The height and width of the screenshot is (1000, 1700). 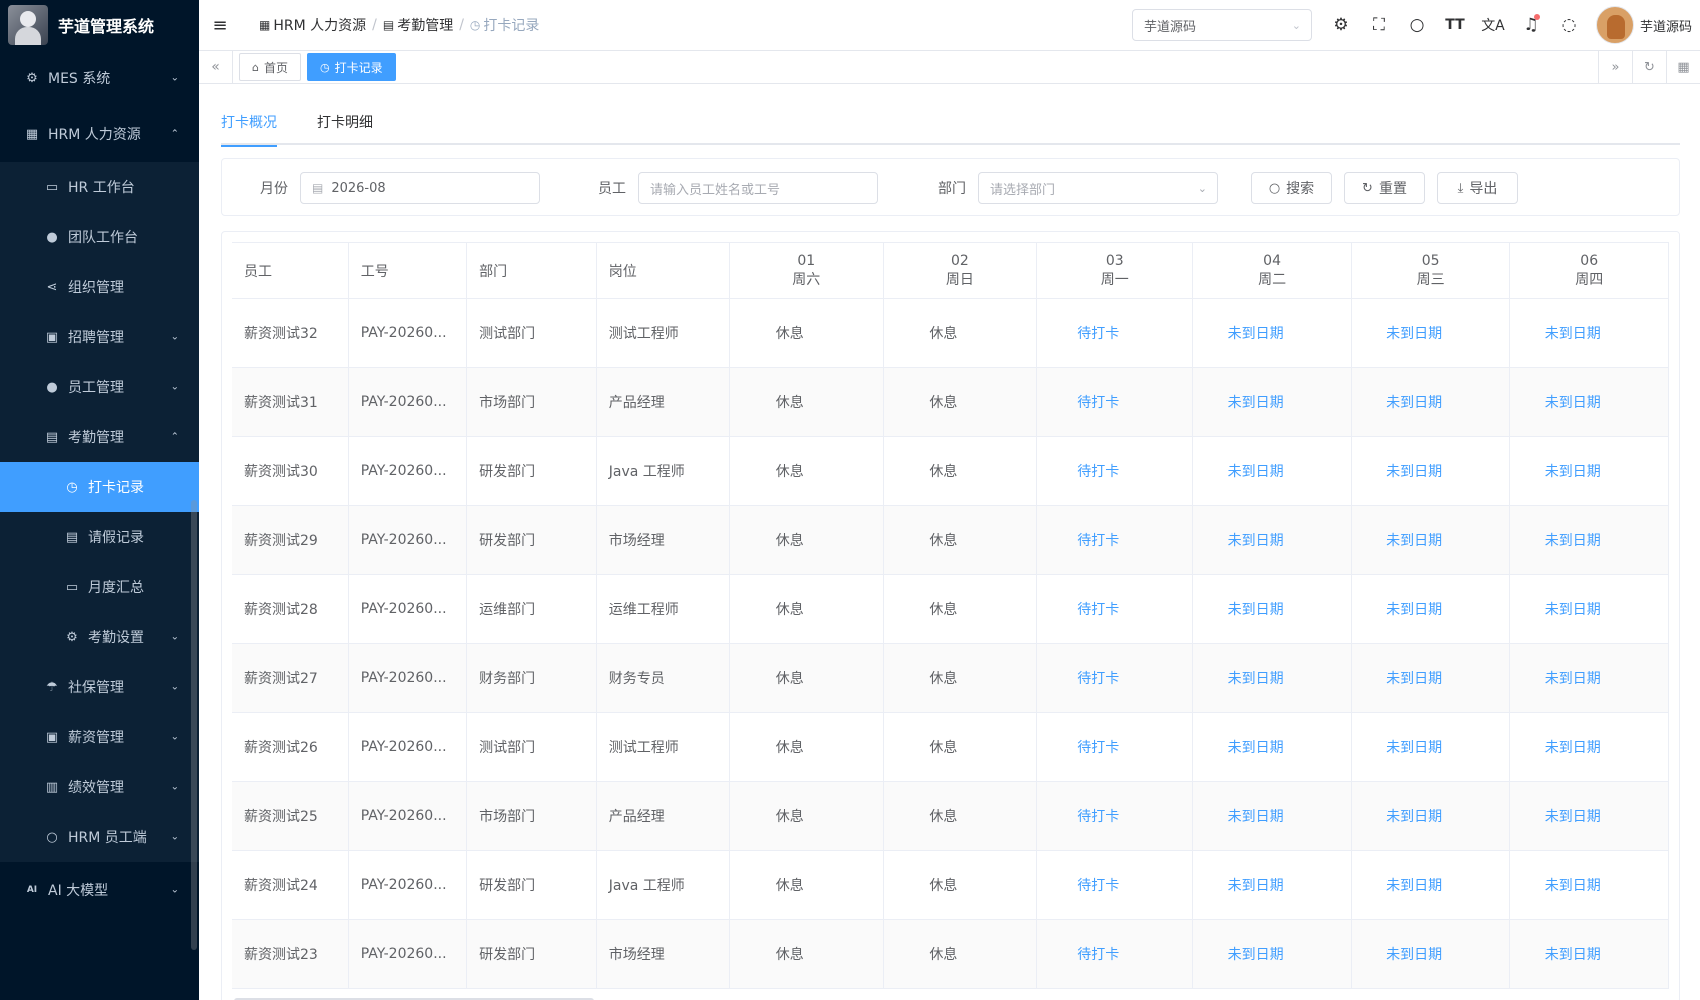 What do you see at coordinates (99, 787) in the screenshot?
I see `sidebar-item-performance: ▥ 绩效管理 ⌄` at bounding box center [99, 787].